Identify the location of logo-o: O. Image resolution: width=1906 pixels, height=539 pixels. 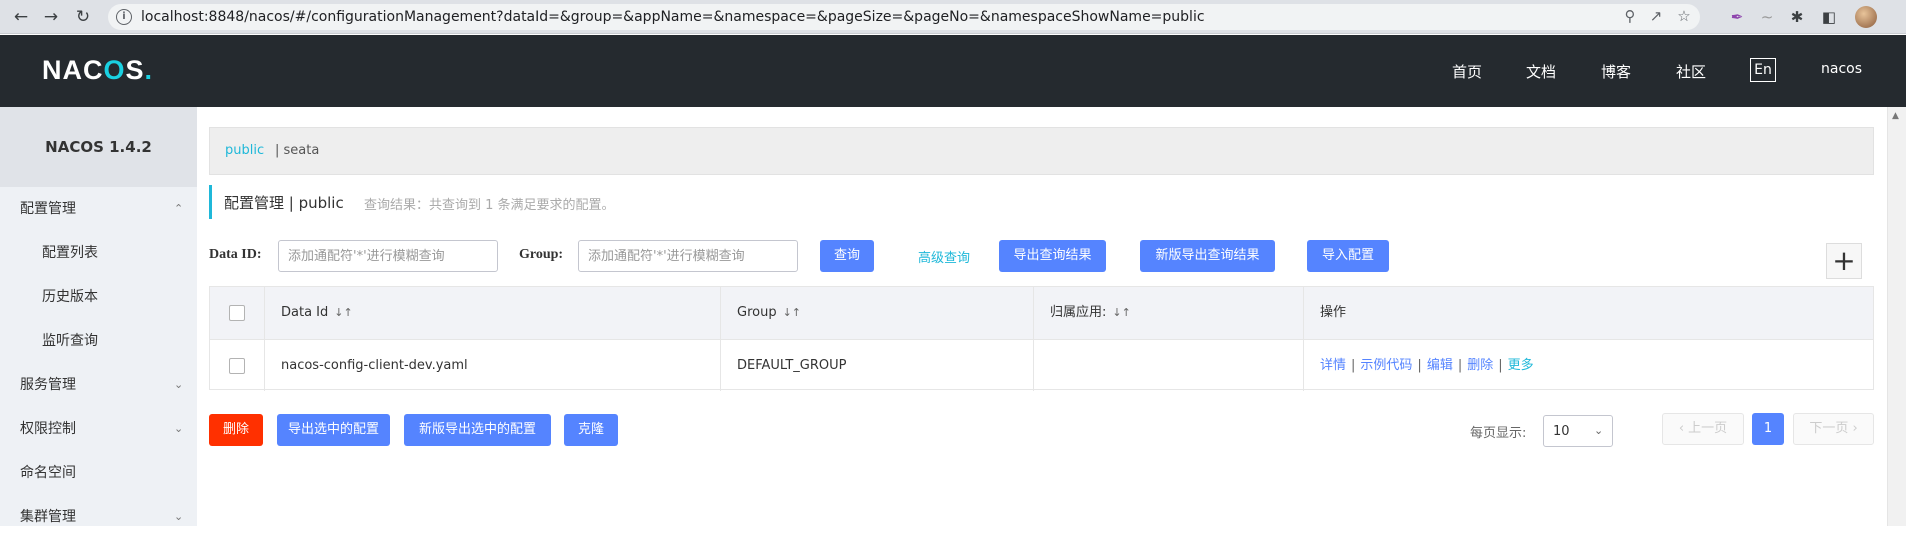
(114, 70).